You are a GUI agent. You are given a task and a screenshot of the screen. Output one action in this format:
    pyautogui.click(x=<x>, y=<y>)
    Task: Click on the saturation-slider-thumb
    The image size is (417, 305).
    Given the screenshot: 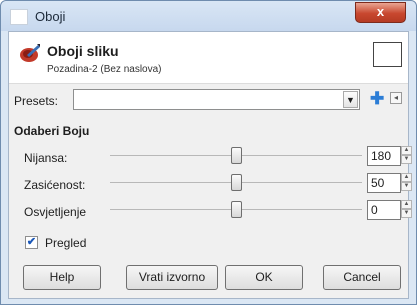 What is the action you would take?
    pyautogui.click(x=236, y=182)
    